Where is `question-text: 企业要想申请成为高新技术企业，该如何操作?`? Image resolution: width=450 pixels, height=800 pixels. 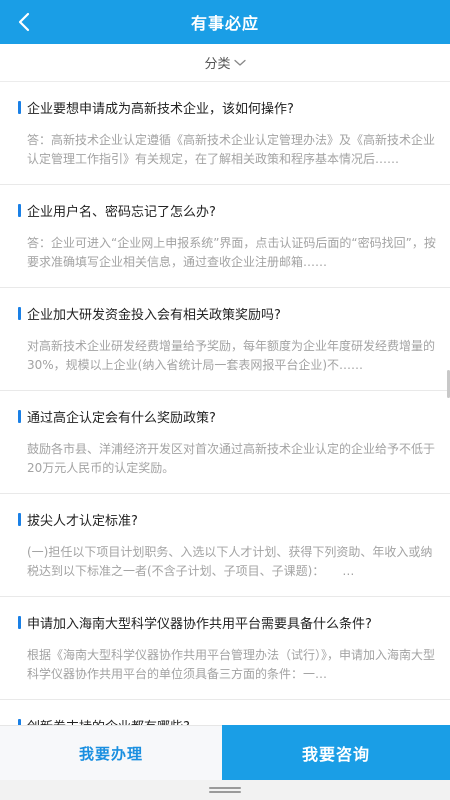
question-text: 企业要想申请成为高新技术企业，该如何操作? is located at coordinates (160, 109).